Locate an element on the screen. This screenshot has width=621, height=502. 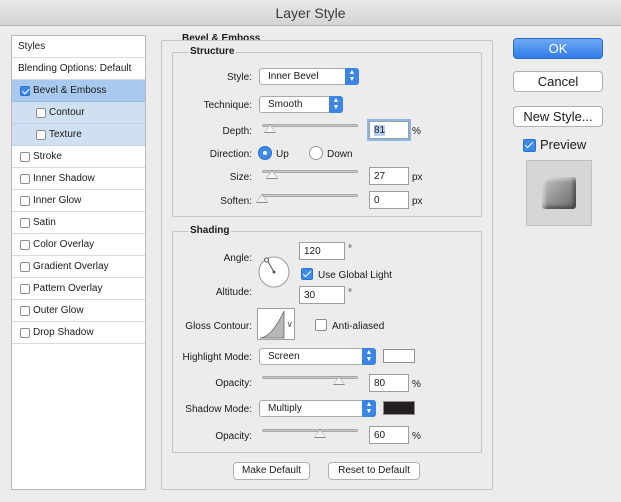
style-item-inner-shadow: Inner Shadow is located at coordinates (78, 179).